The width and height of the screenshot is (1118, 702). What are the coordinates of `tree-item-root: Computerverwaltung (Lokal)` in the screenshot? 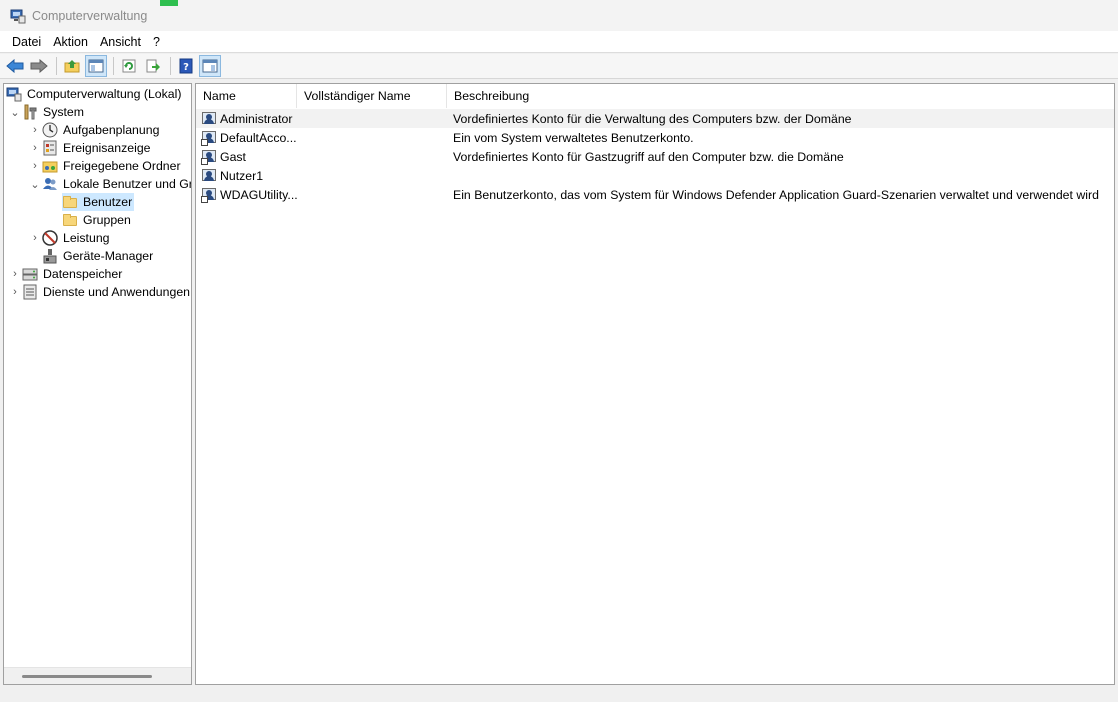 It's located at (94, 94).